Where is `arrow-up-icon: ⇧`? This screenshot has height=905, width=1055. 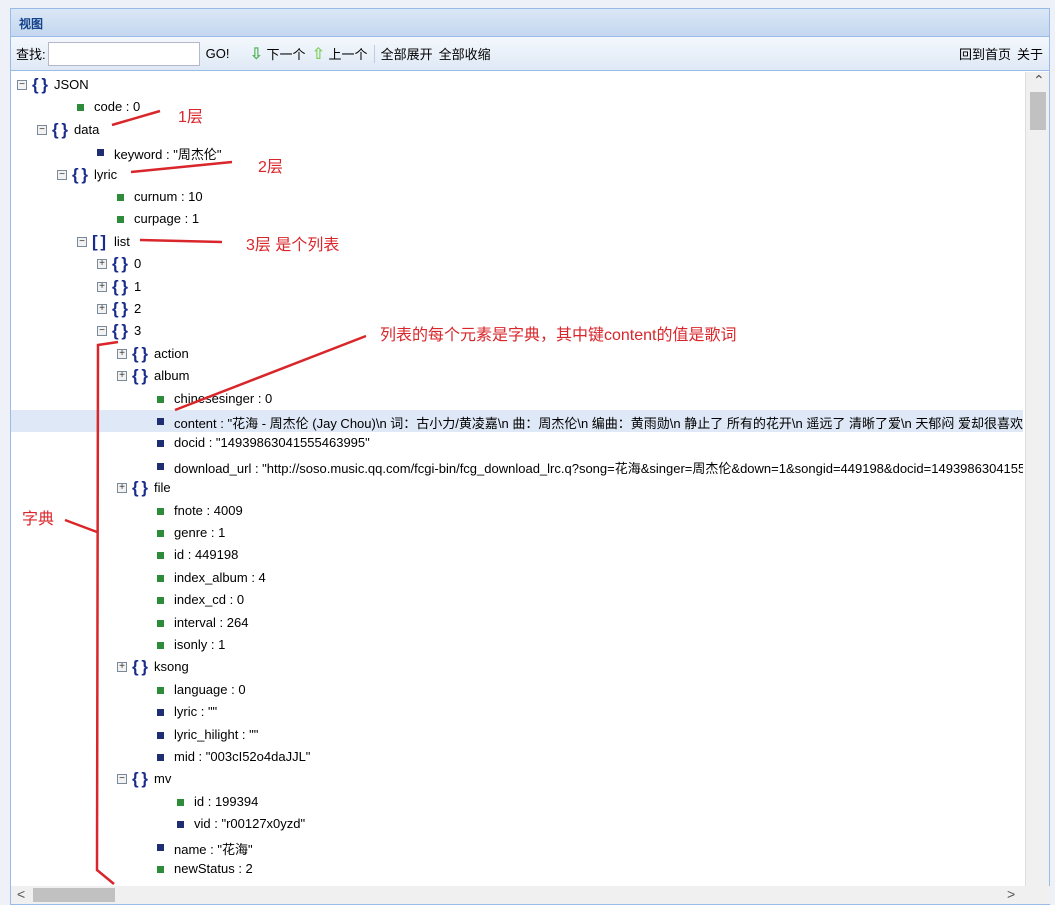 arrow-up-icon: ⇧ is located at coordinates (318, 54).